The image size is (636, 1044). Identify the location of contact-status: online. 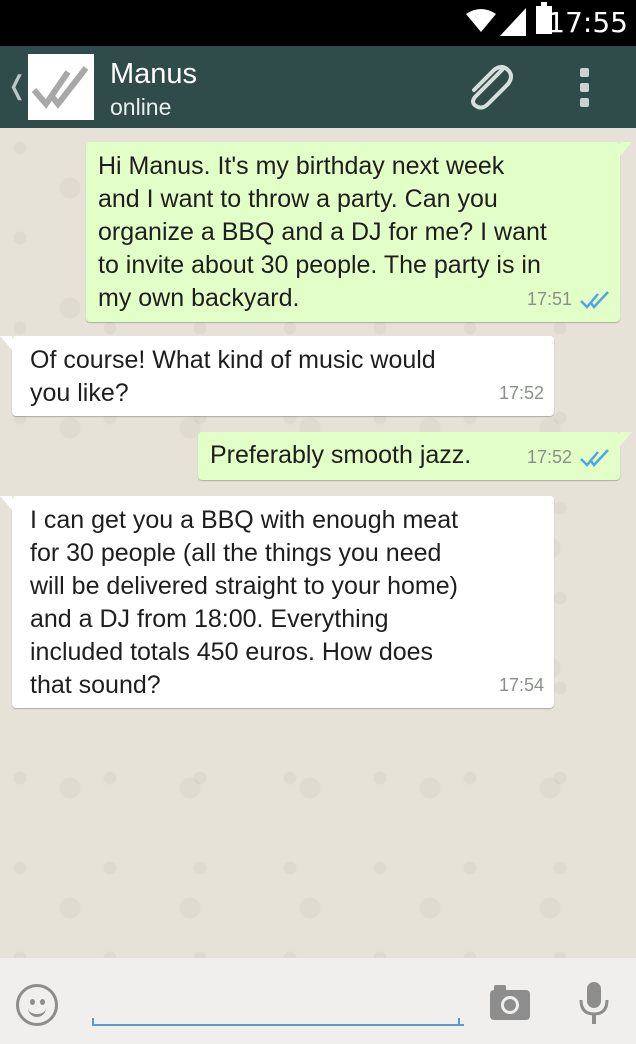
(141, 107).